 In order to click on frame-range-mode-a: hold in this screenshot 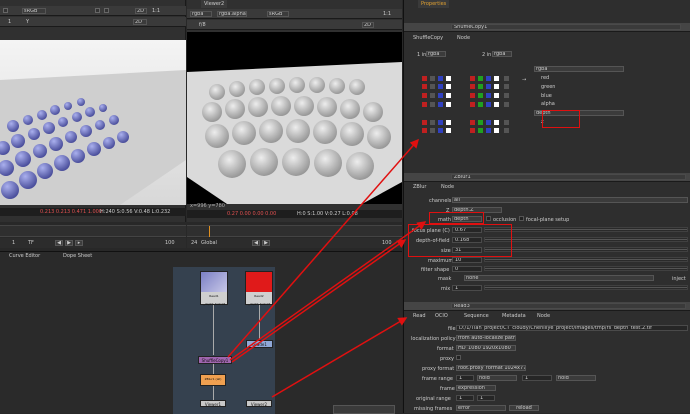, I will do `click(497, 378)`.